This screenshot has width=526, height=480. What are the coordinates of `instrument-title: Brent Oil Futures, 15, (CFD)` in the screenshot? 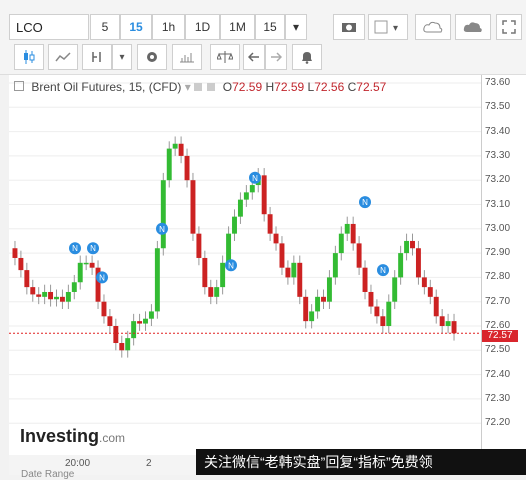 It's located at (106, 87).